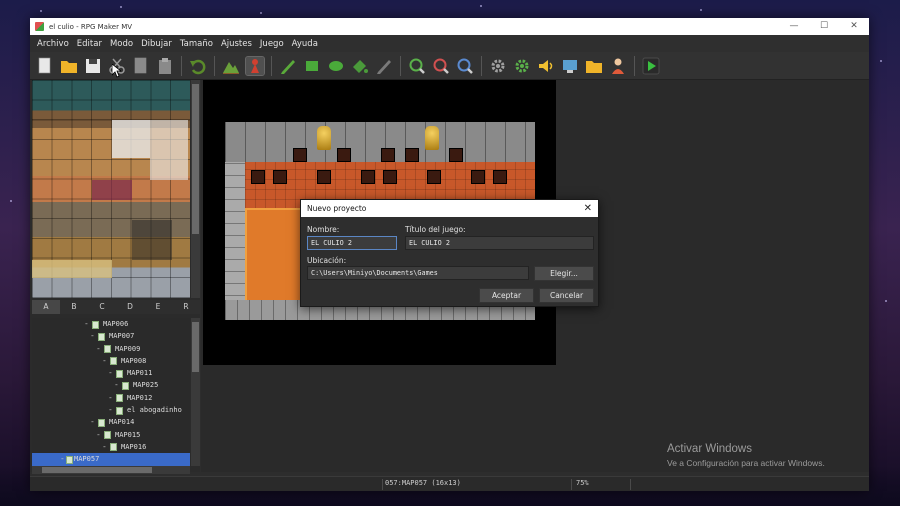  I want to click on map-mode-button, so click(231, 66).